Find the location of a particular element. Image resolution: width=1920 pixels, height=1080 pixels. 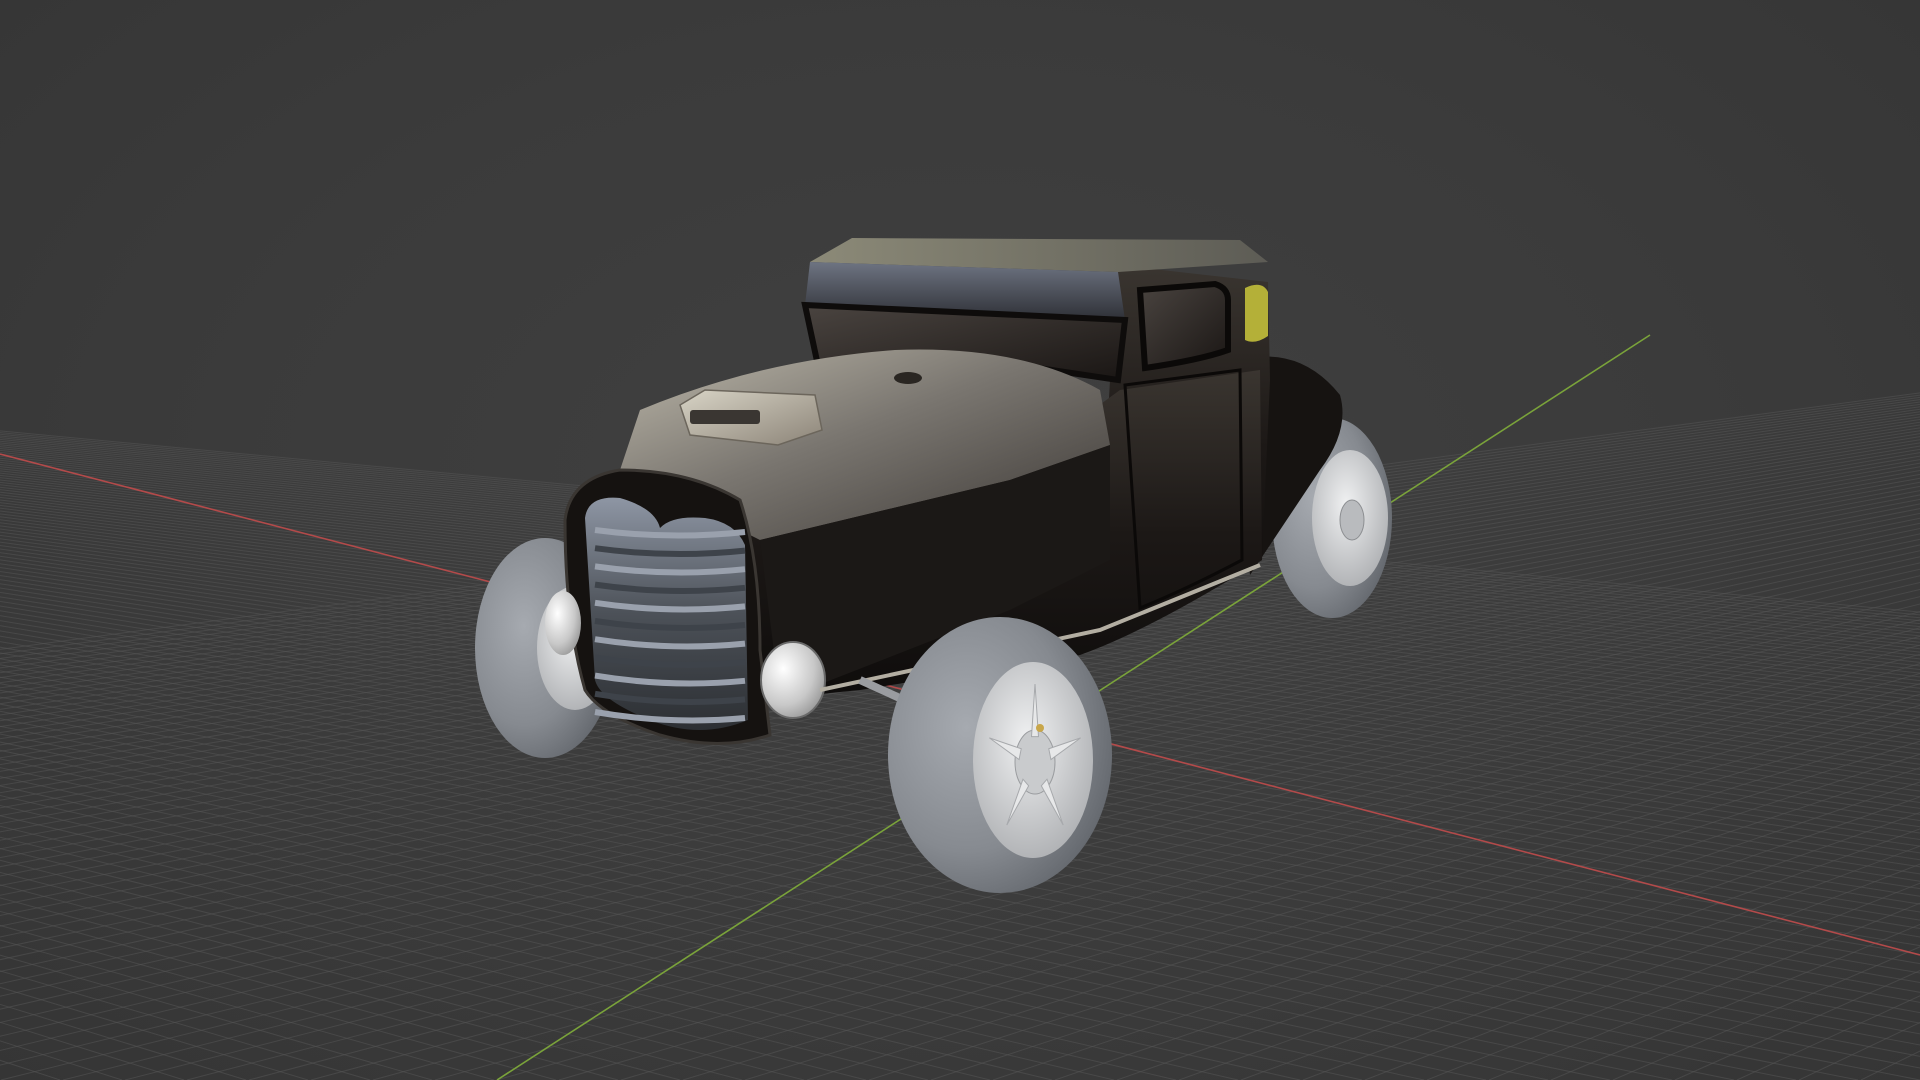

side-window is located at coordinates (1183, 326).